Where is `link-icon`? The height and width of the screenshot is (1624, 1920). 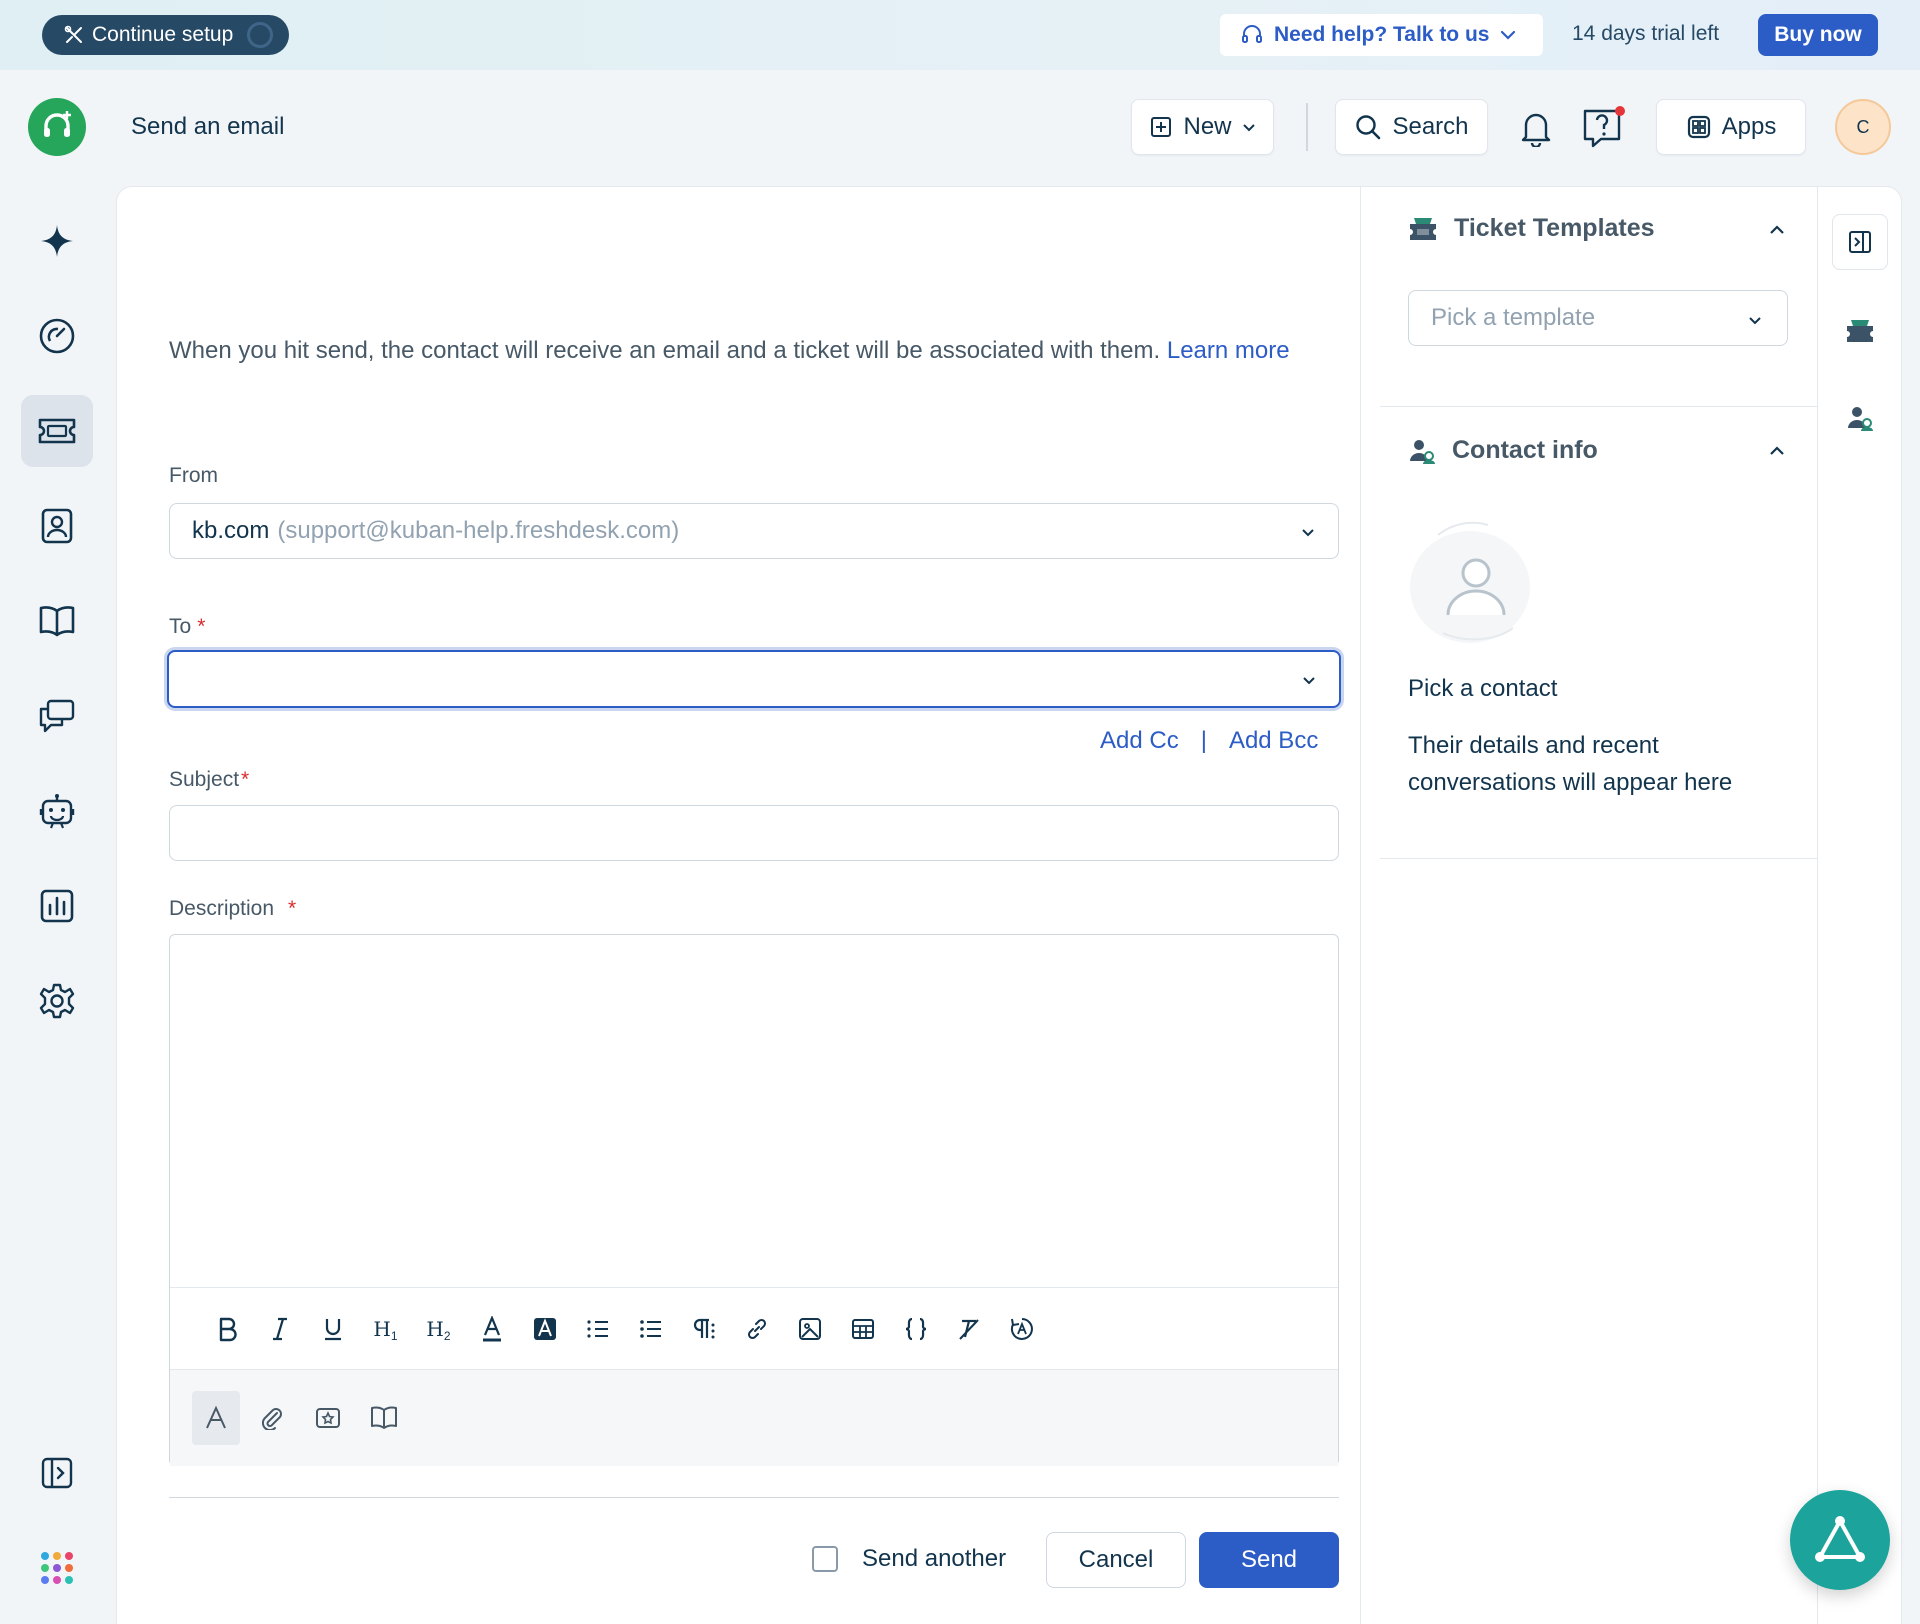
link-icon is located at coordinates (756, 1329).